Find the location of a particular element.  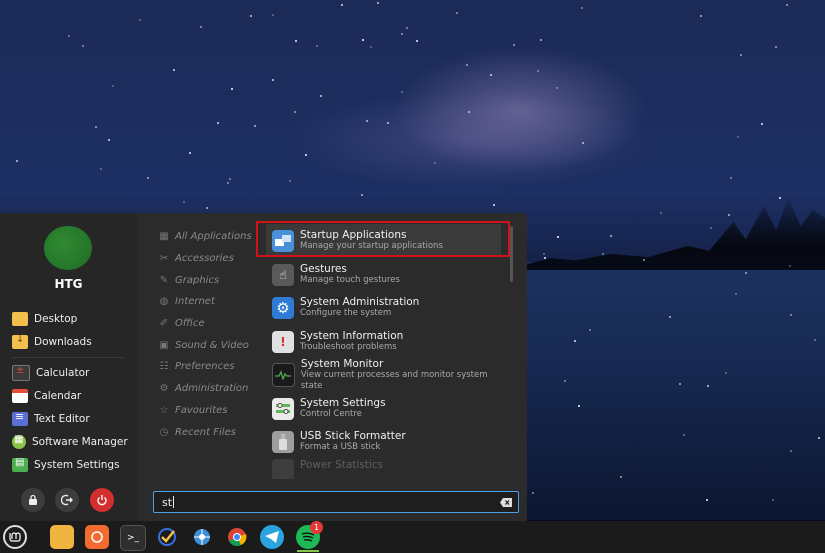

clock-icon: ◷ is located at coordinates (164, 432).